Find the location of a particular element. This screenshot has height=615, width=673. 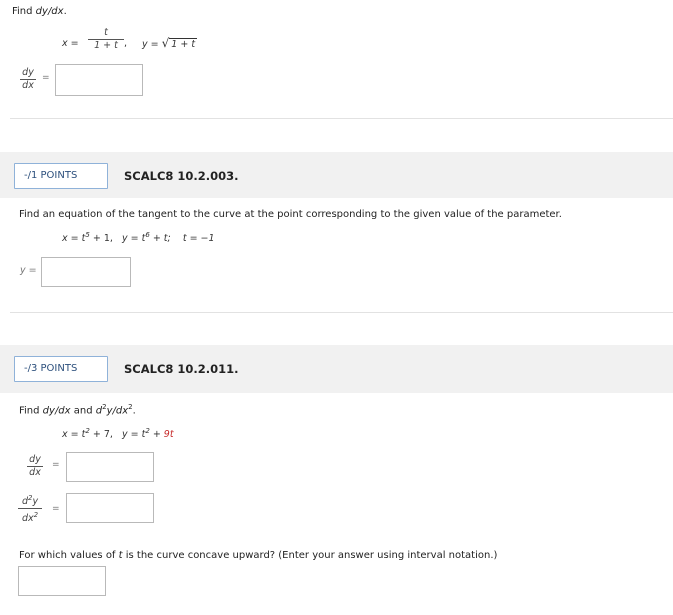

q3-second-derivative-input is located at coordinates (110, 508).